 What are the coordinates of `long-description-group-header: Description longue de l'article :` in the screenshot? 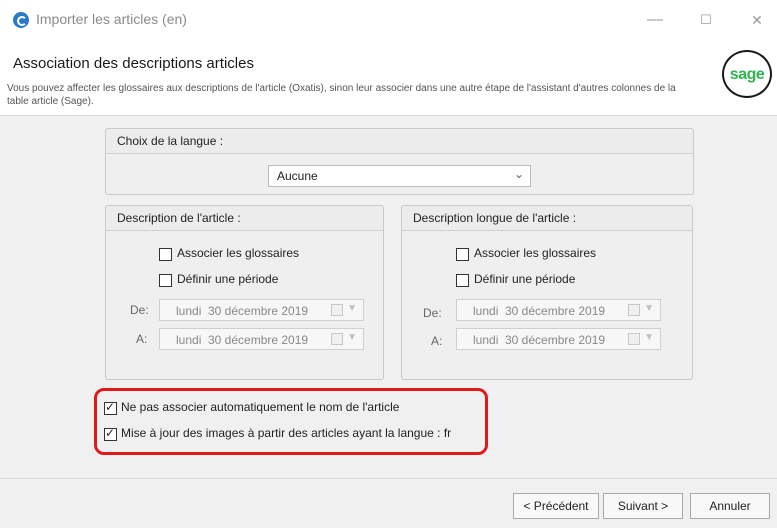 It's located at (547, 218).